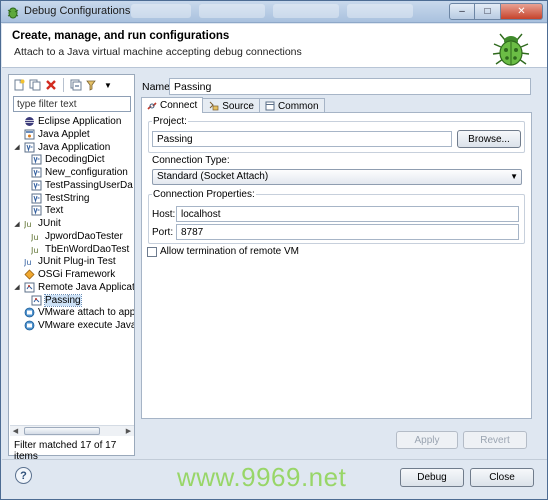 The width and height of the screenshot is (548, 500). What do you see at coordinates (488, 11) in the screenshot?
I see `maximize-button: □` at bounding box center [488, 11].